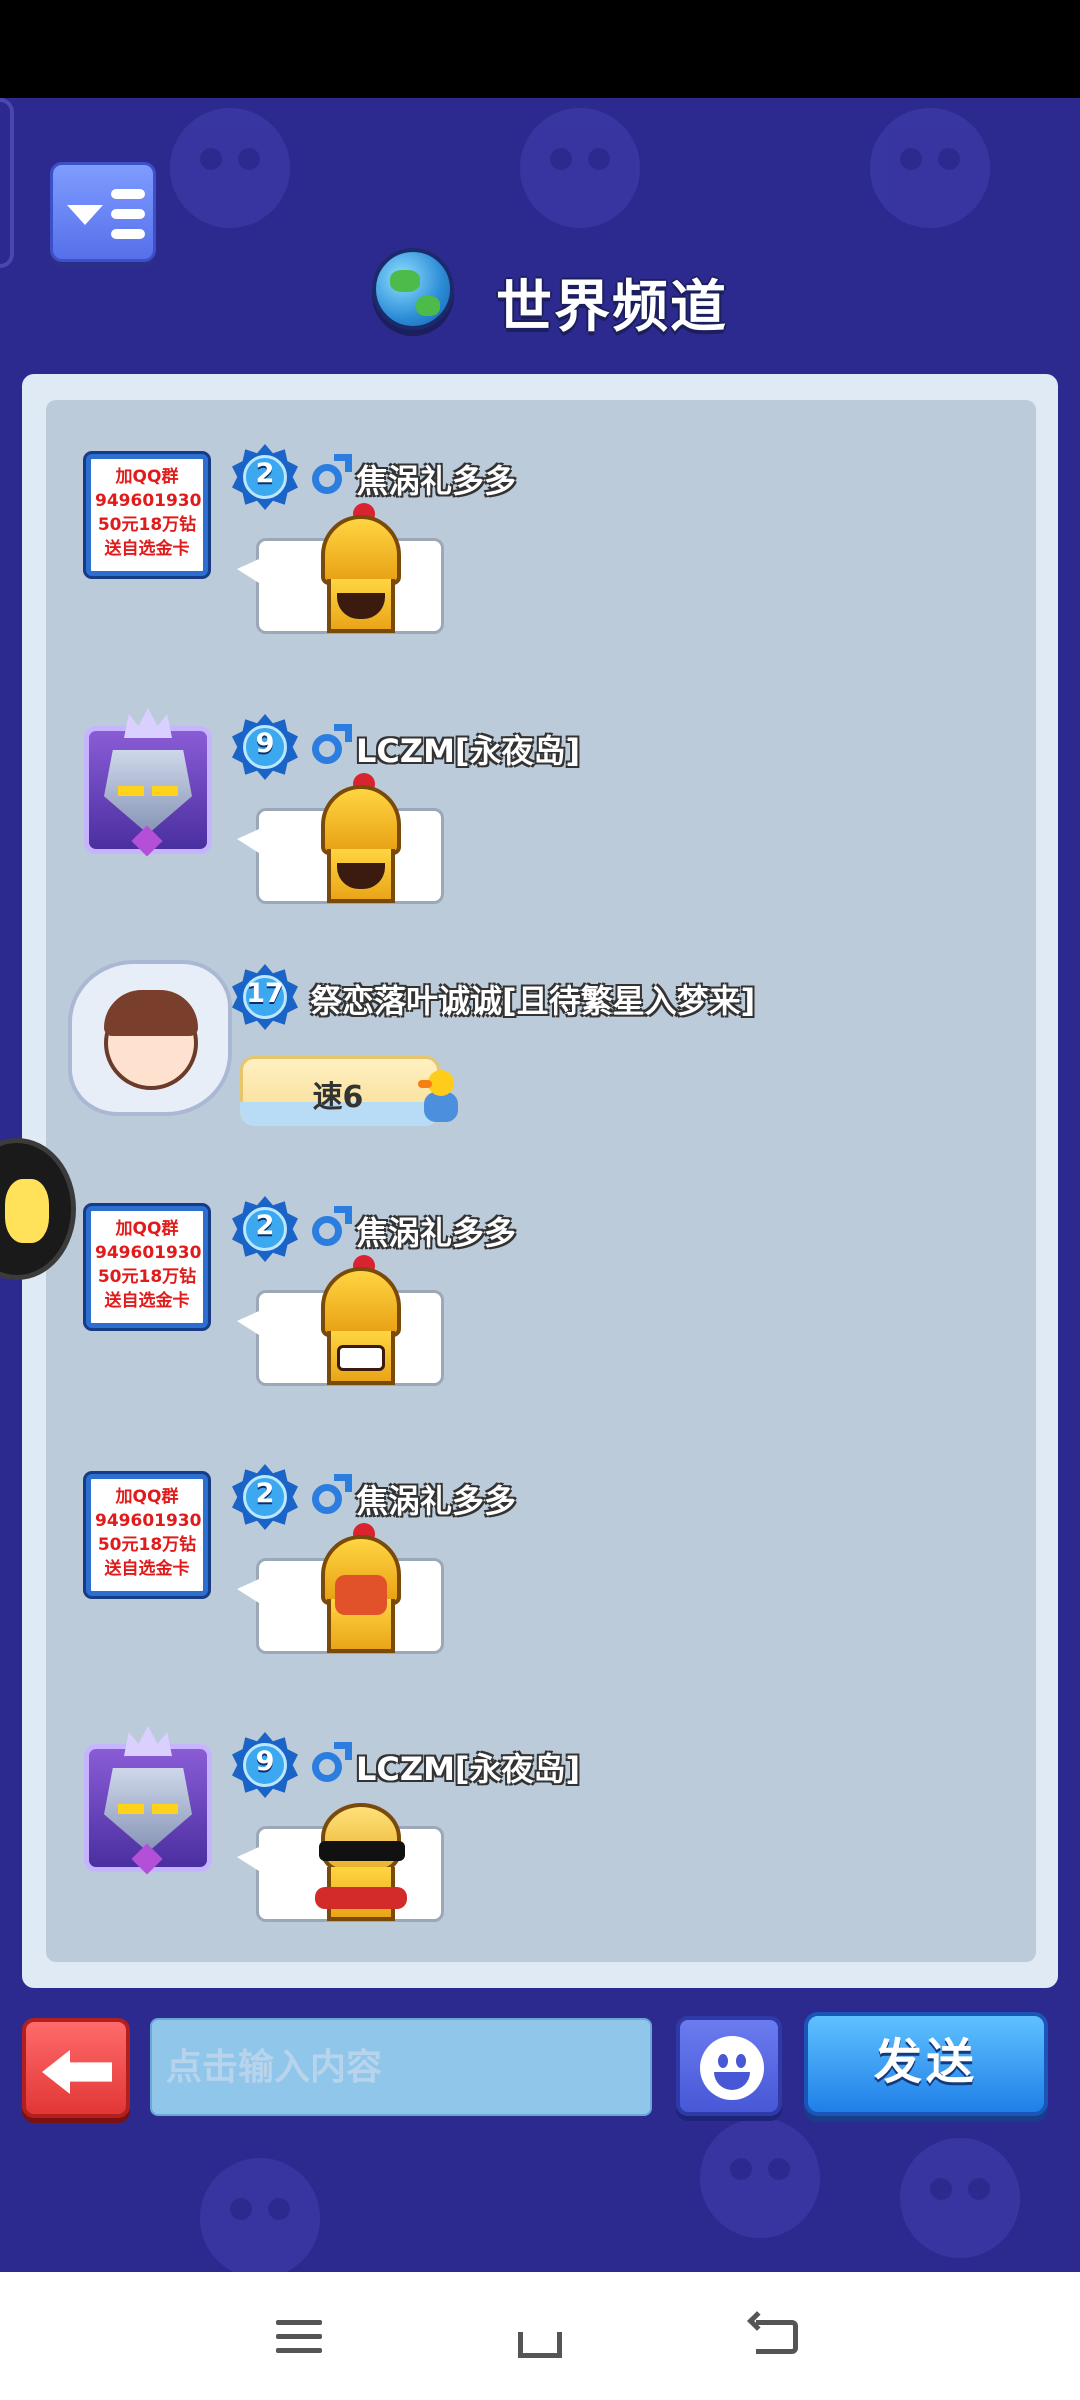  What do you see at coordinates (361, 1320) in the screenshot?
I see `grinning-knight-sticker-icon` at bounding box center [361, 1320].